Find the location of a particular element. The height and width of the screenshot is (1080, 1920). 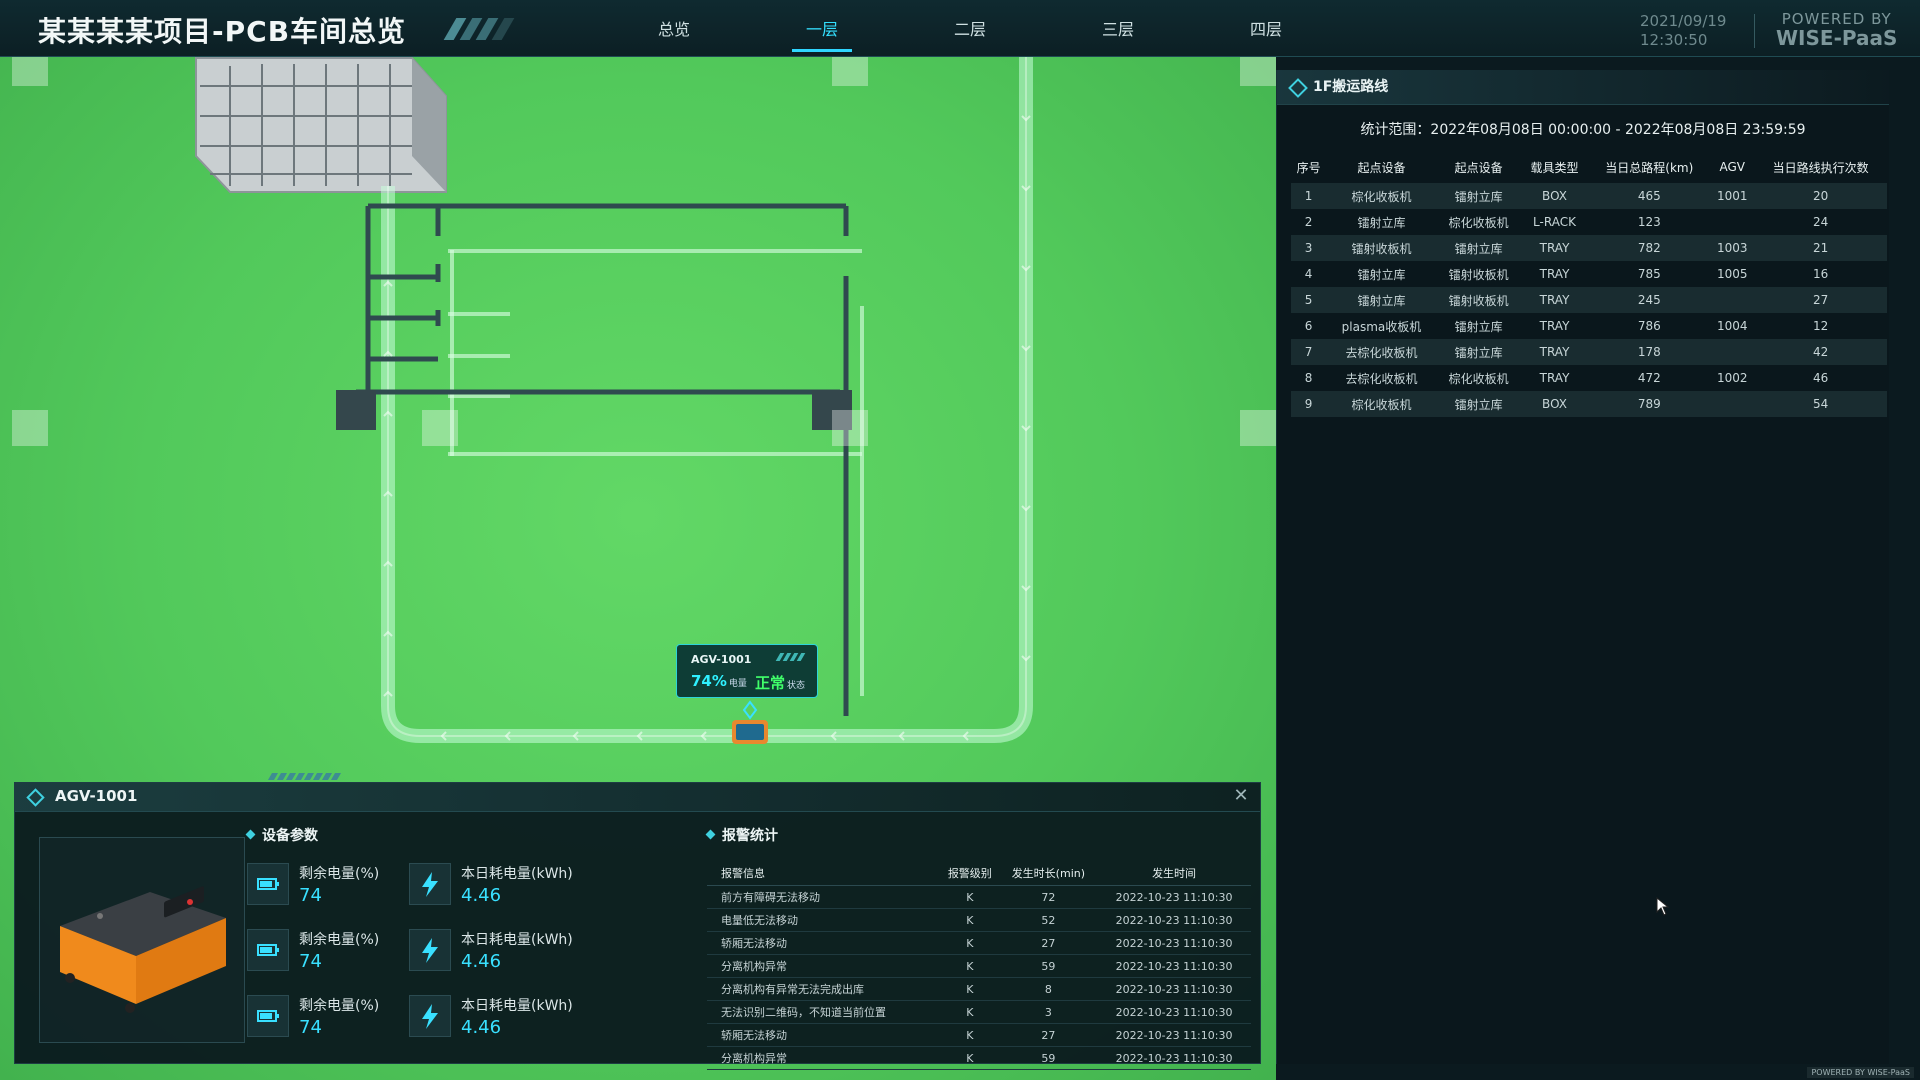

table-cell: 472 is located at coordinates (1649, 378).